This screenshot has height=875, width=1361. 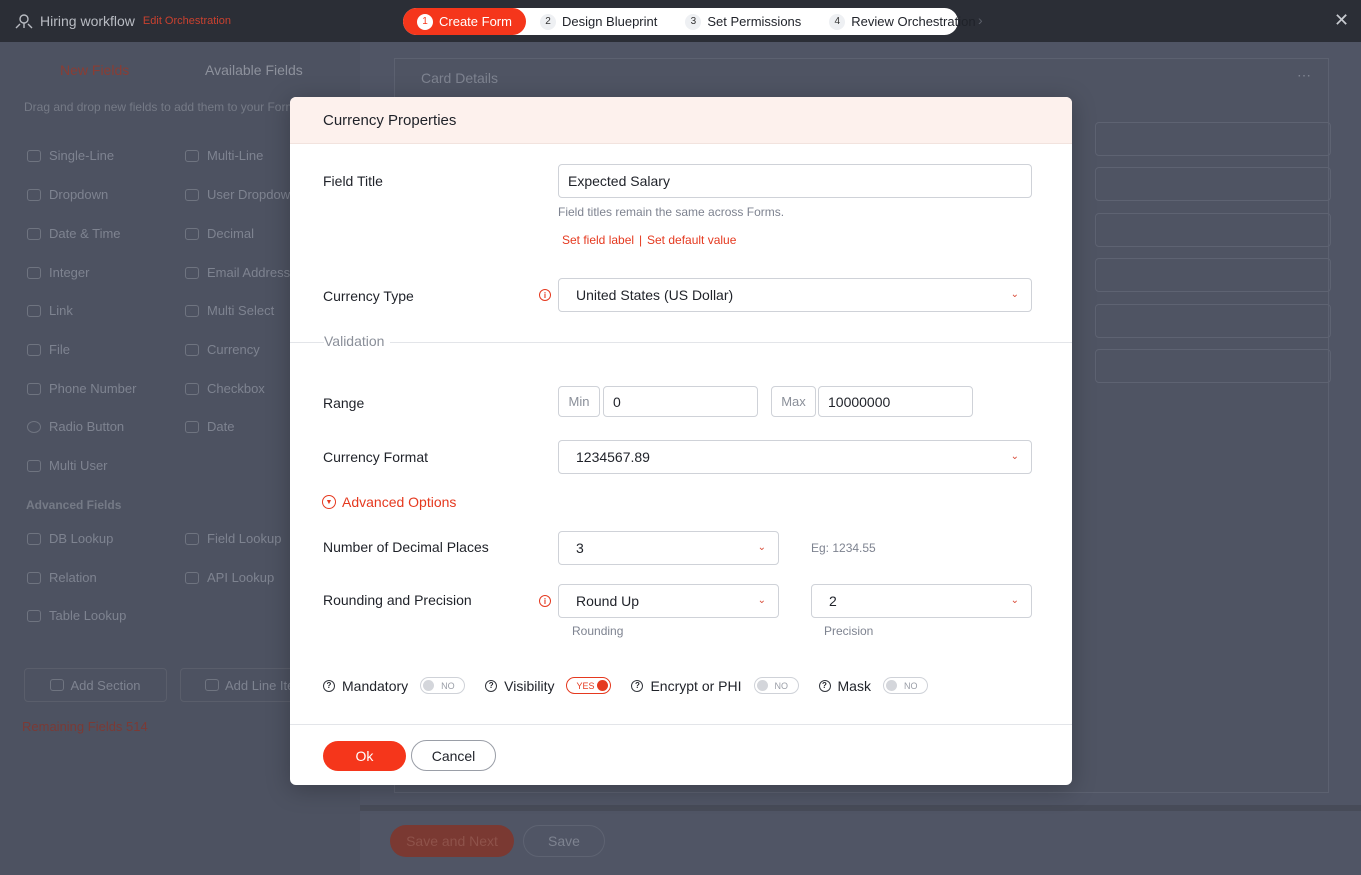 What do you see at coordinates (680, 401) in the screenshot?
I see `min-input: 0` at bounding box center [680, 401].